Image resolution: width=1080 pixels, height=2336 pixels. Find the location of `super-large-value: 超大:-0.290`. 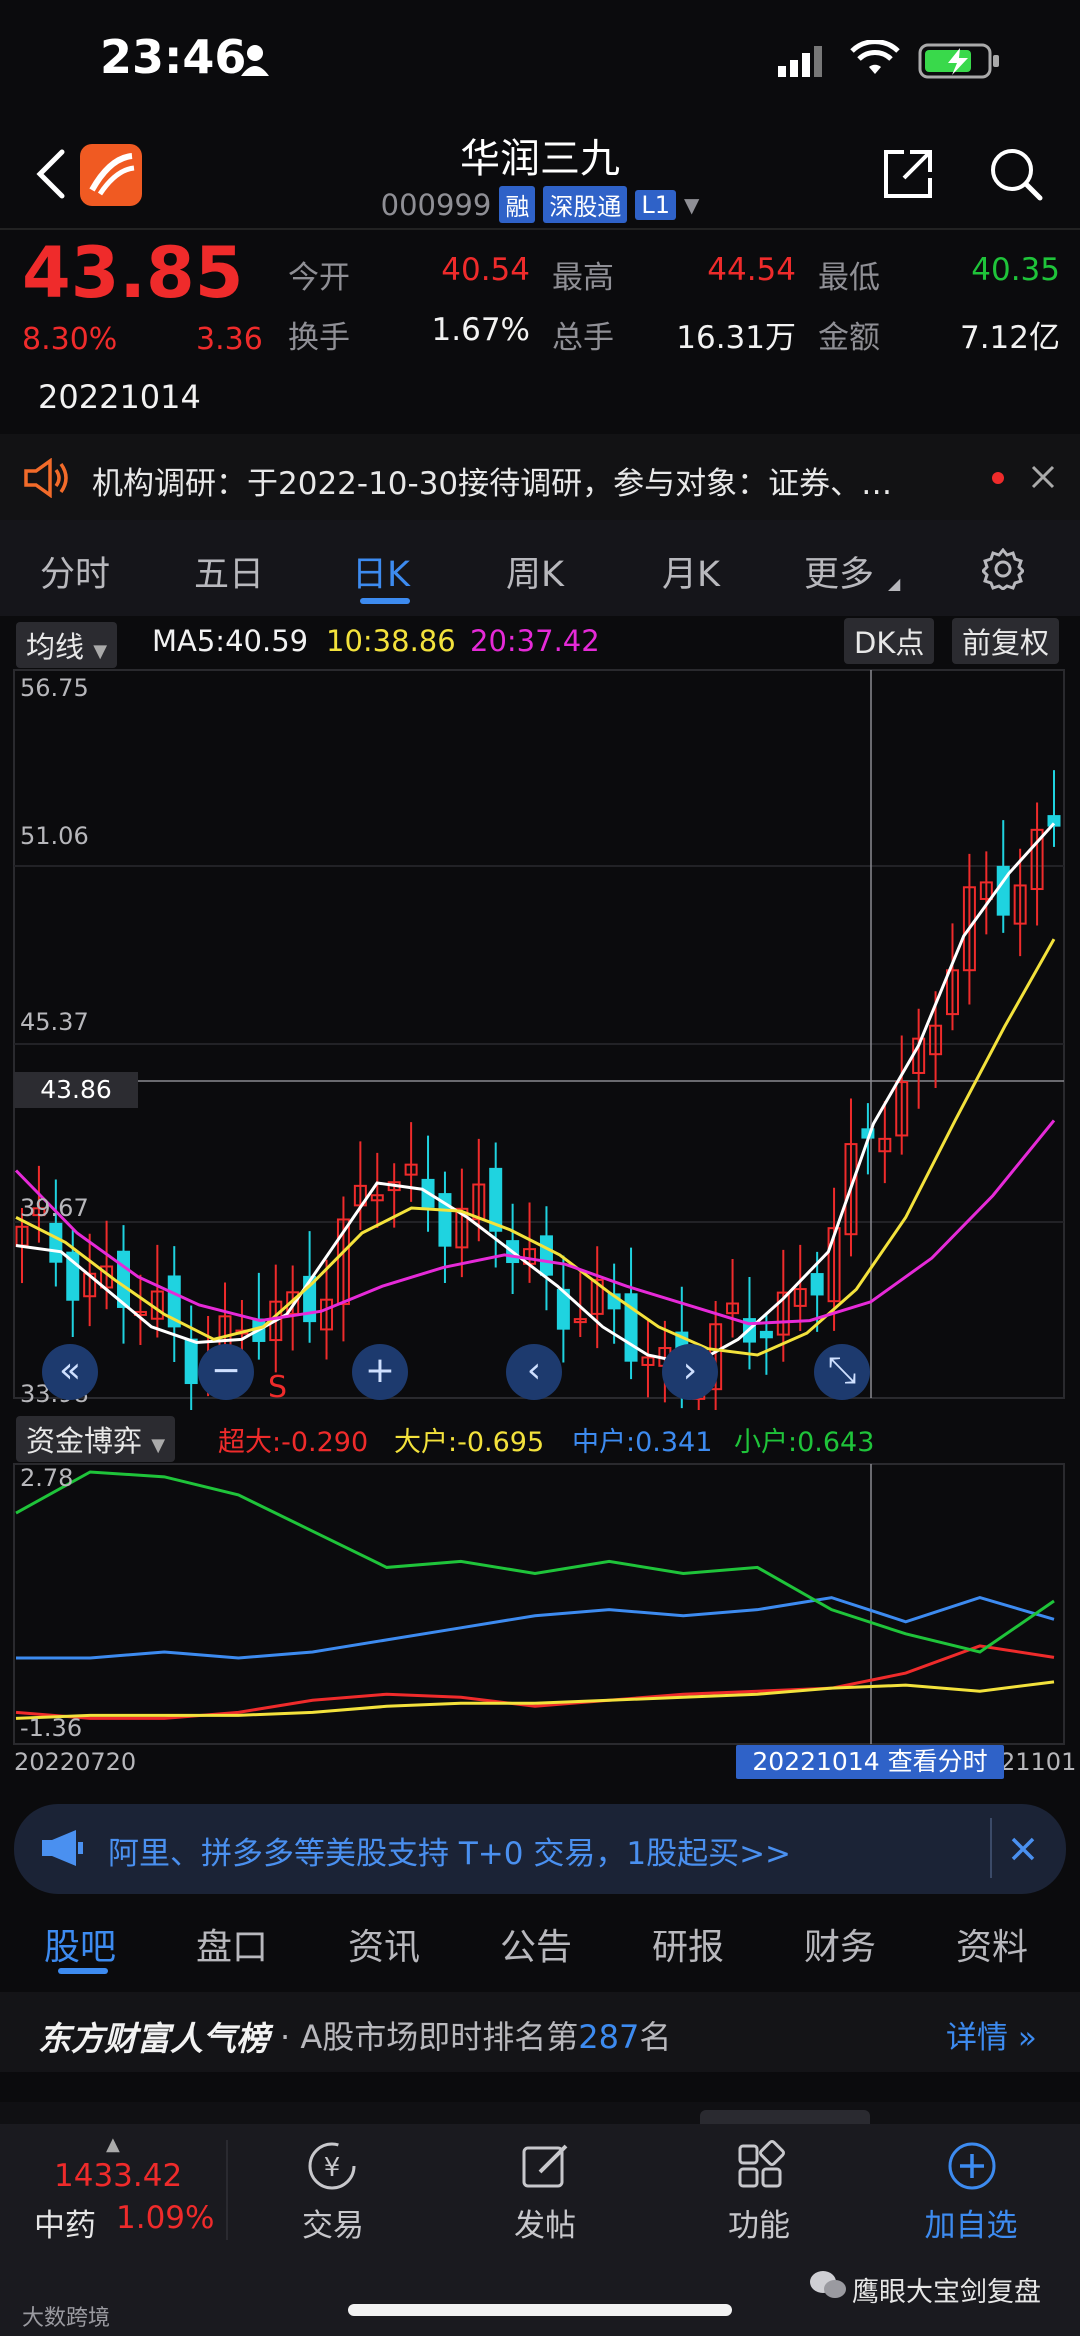

super-large-value: 超大:-0.290 is located at coordinates (293, 1442).